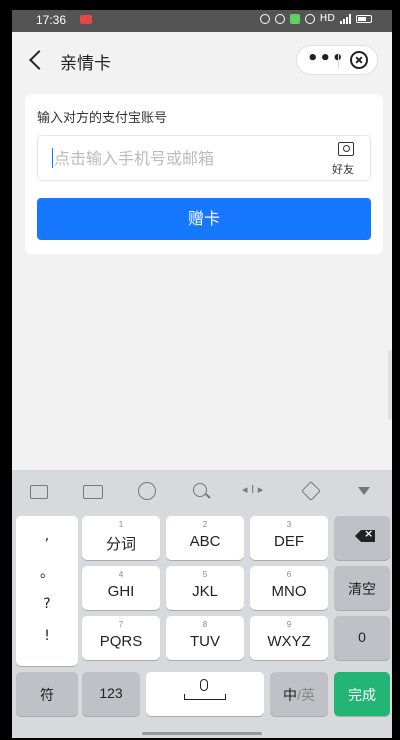 The width and height of the screenshot is (400, 740). What do you see at coordinates (147, 491) in the screenshot?
I see `emoji-icon` at bounding box center [147, 491].